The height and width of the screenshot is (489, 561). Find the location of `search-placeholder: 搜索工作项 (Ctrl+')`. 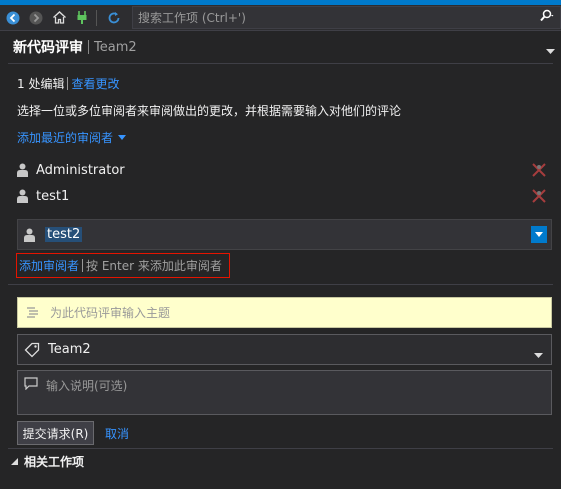

search-placeholder: 搜索工作项 (Ctrl+') is located at coordinates (192, 18).